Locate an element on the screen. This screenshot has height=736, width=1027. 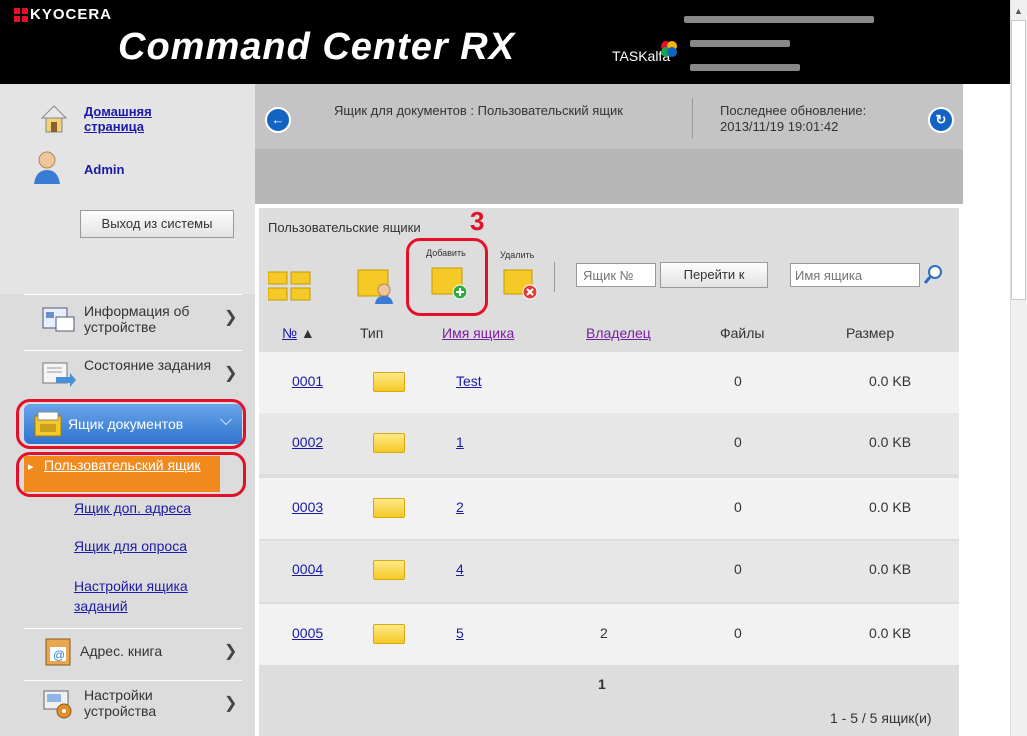
info-divider is located at coordinates (692, 118).